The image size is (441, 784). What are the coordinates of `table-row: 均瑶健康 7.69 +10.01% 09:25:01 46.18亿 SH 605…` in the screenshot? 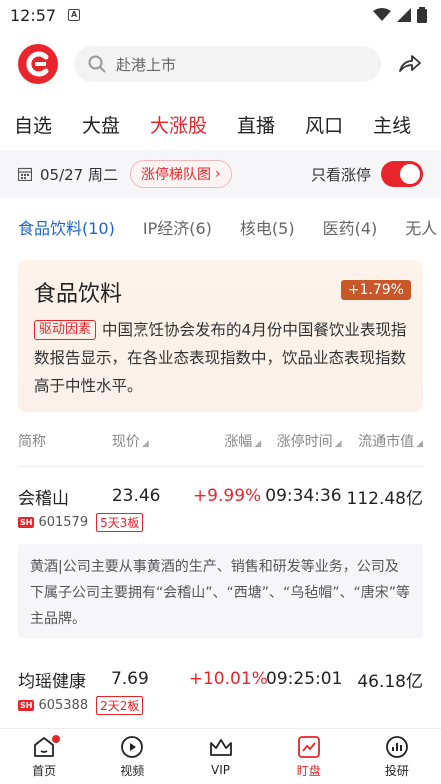 It's located at (220, 676).